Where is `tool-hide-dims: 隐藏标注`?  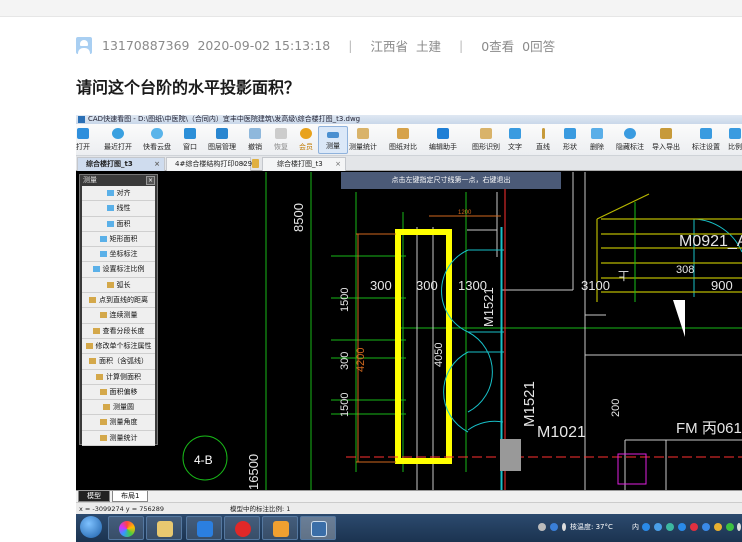 tool-hide-dims: 隐藏标注 is located at coordinates (630, 140).